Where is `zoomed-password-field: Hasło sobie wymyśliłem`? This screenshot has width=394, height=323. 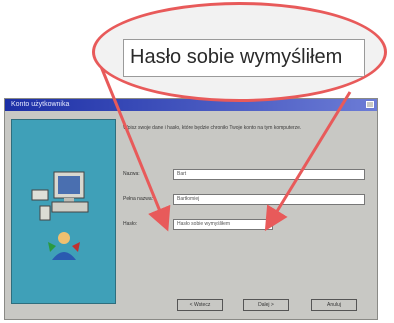 zoomed-password-field: Hasło sobie wymyśliłem is located at coordinates (244, 58).